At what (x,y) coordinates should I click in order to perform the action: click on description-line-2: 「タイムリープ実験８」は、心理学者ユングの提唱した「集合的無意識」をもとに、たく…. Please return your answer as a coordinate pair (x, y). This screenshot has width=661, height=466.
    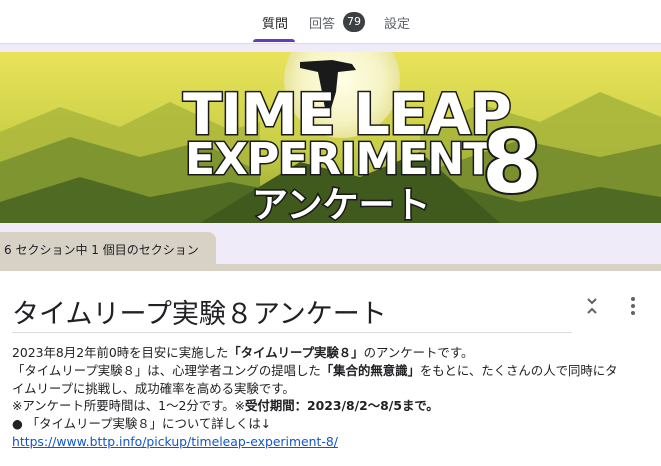
    Looking at the image, I should click on (332, 371).